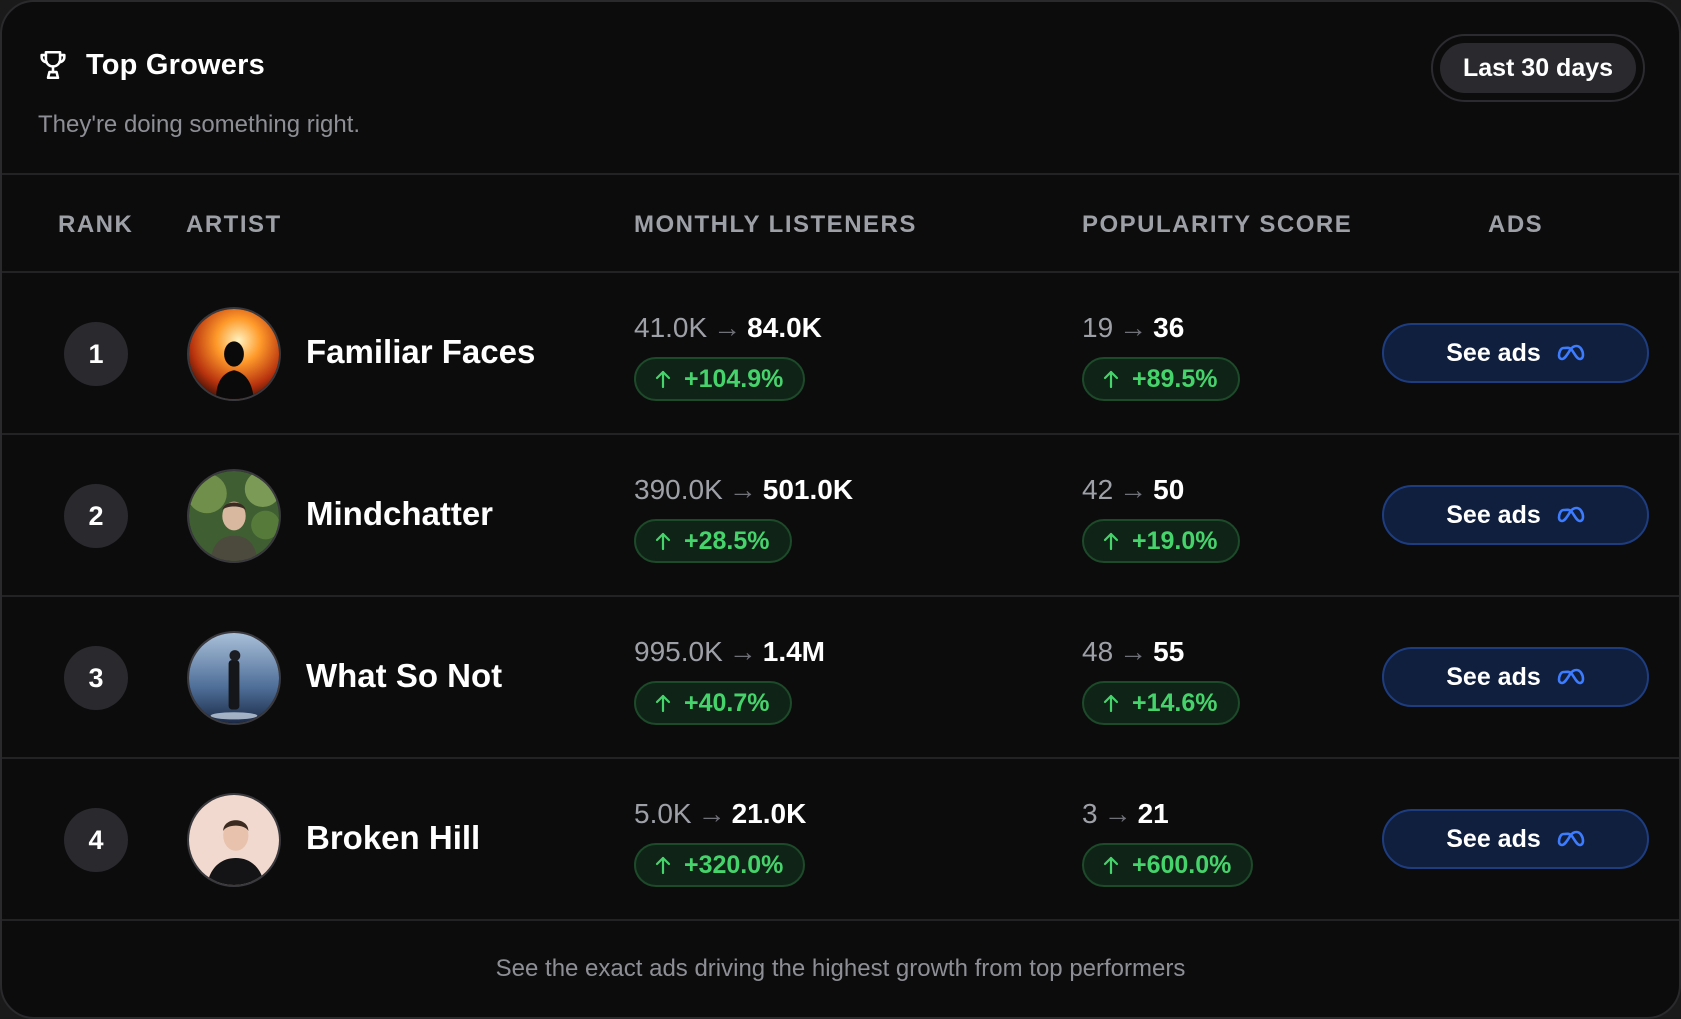 The width and height of the screenshot is (1681, 1019). What do you see at coordinates (404, 676) in the screenshot?
I see `artist-name: What So Not` at bounding box center [404, 676].